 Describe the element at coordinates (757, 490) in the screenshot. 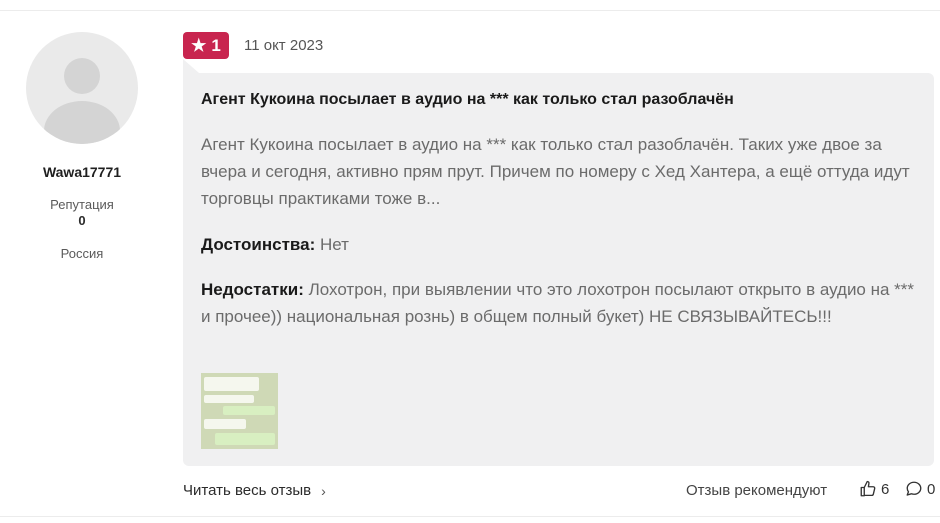

I see `recommend-label: Отзыв рекомендуют` at that location.